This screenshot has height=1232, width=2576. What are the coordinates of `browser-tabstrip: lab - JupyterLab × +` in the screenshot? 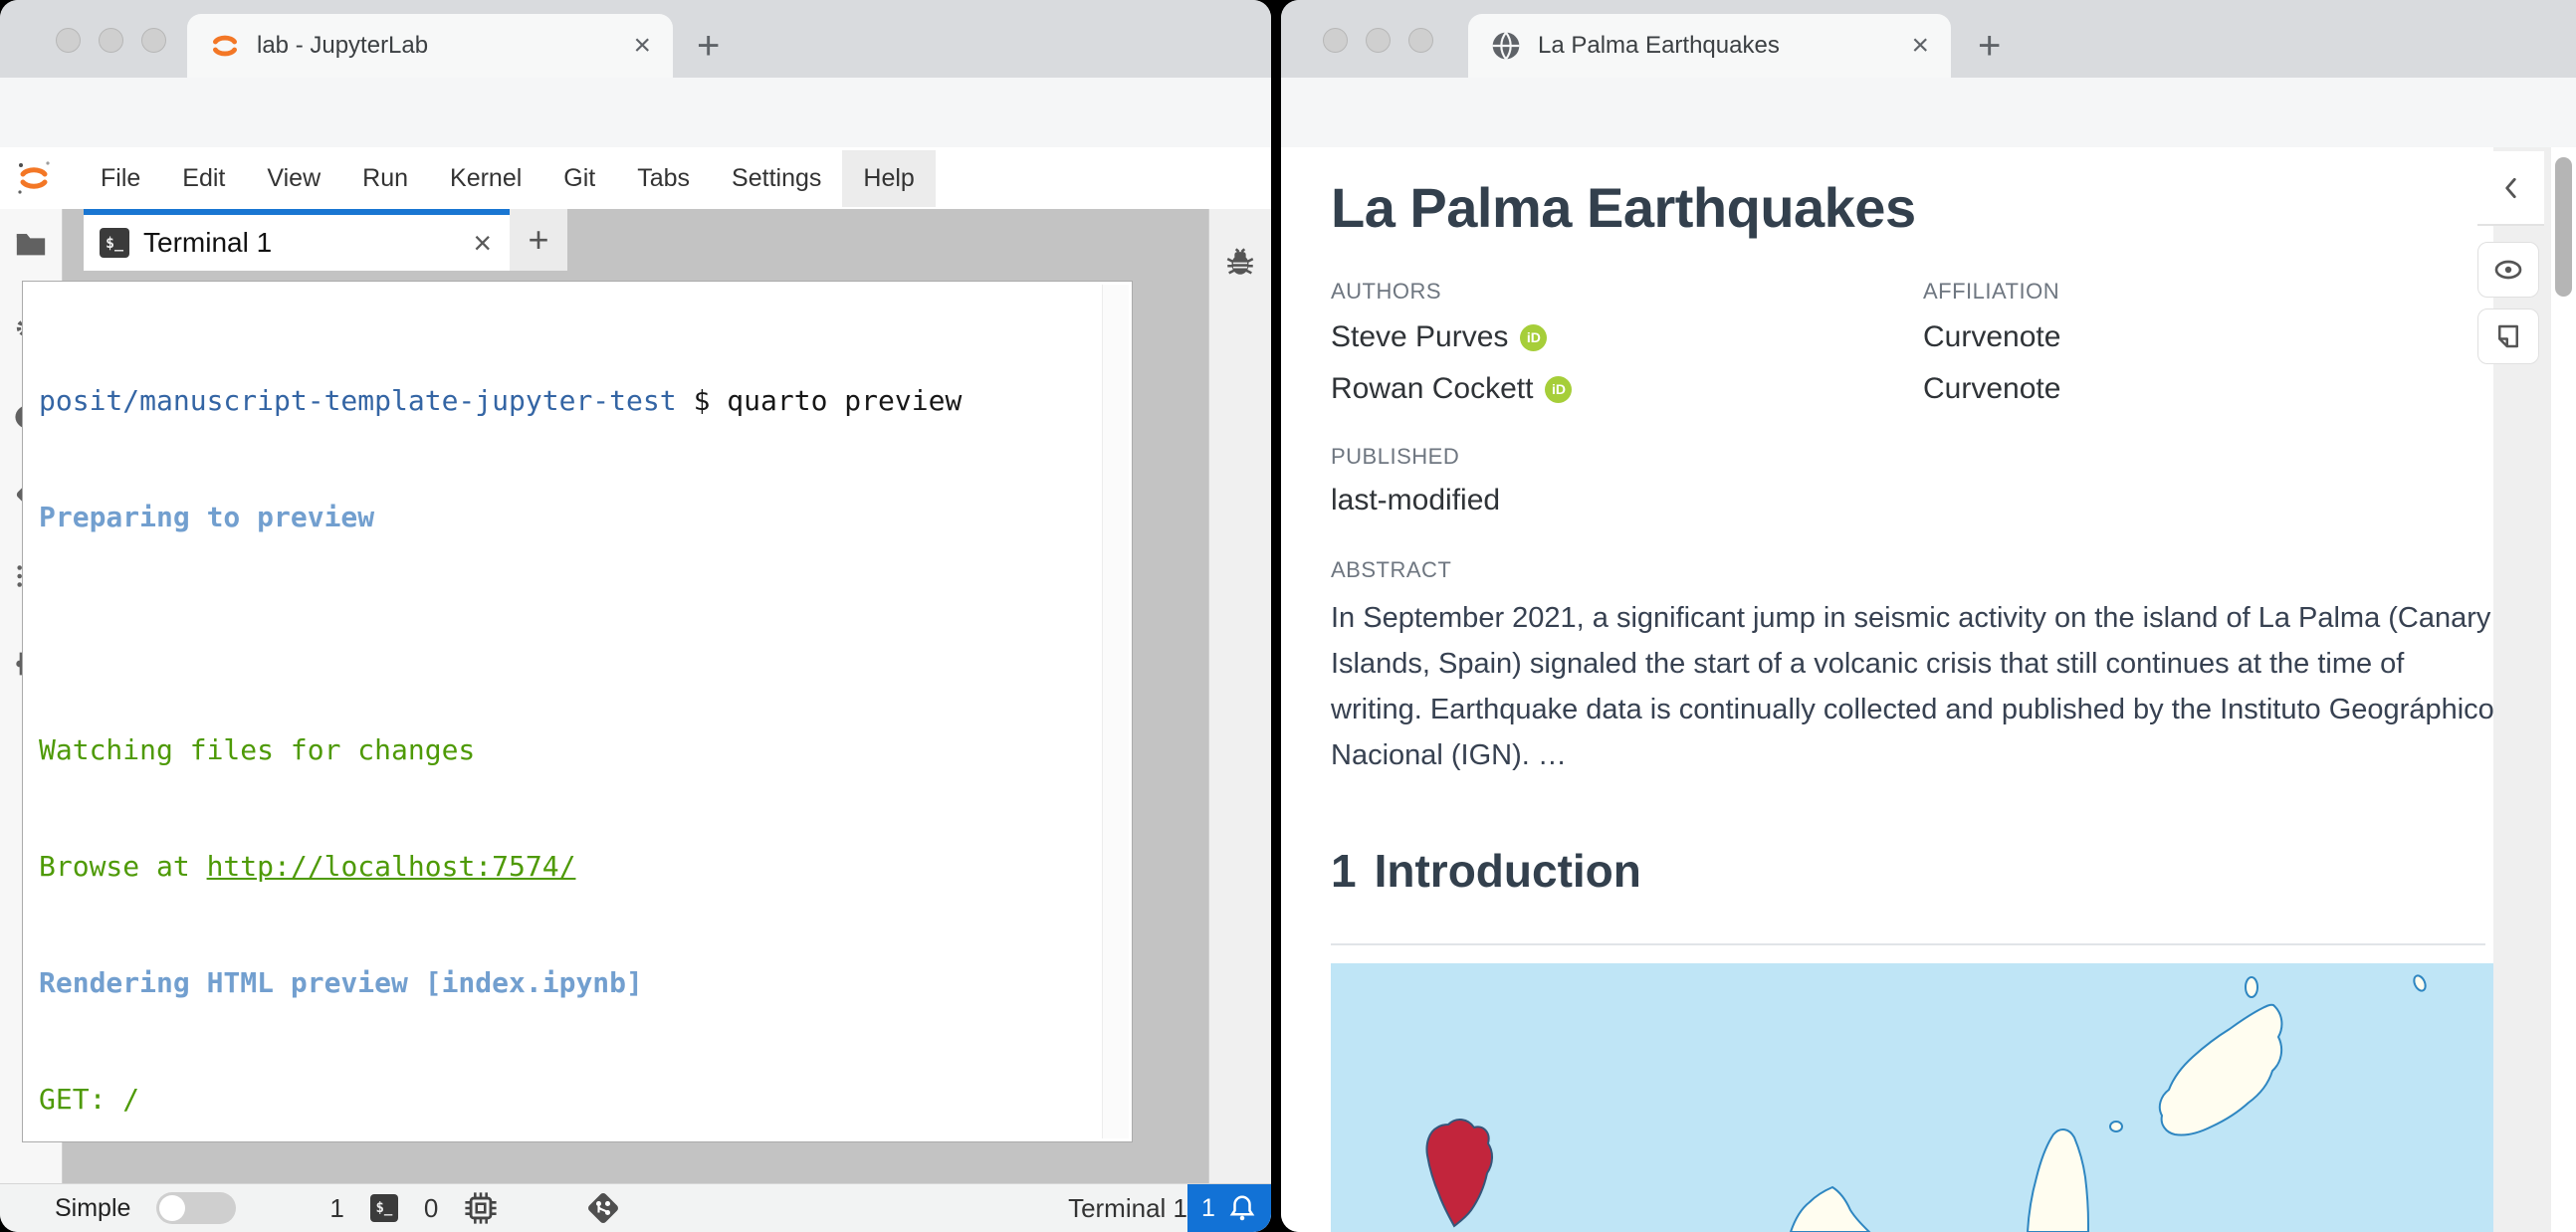 It's located at (635, 39).